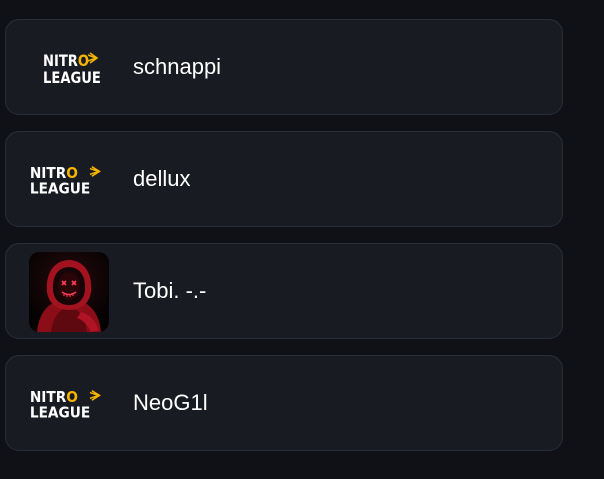  What do you see at coordinates (162, 178) in the screenshot?
I see `player-name: dellux` at bounding box center [162, 178].